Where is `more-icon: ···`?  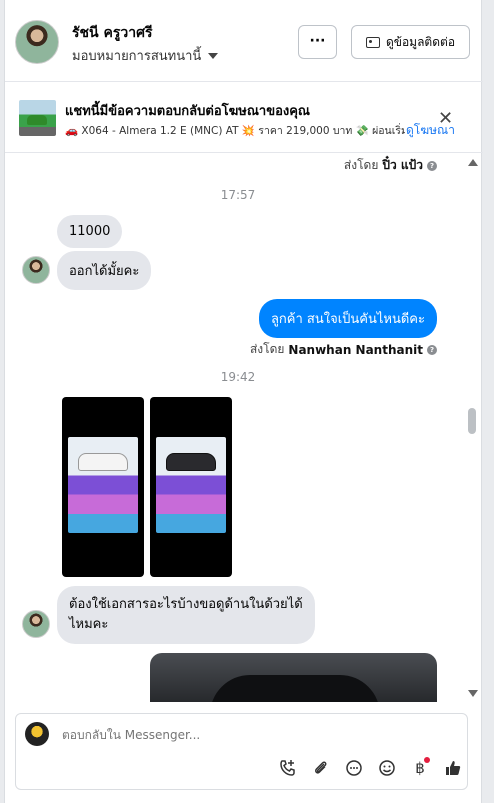
more-icon: ··· is located at coordinates (317, 41).